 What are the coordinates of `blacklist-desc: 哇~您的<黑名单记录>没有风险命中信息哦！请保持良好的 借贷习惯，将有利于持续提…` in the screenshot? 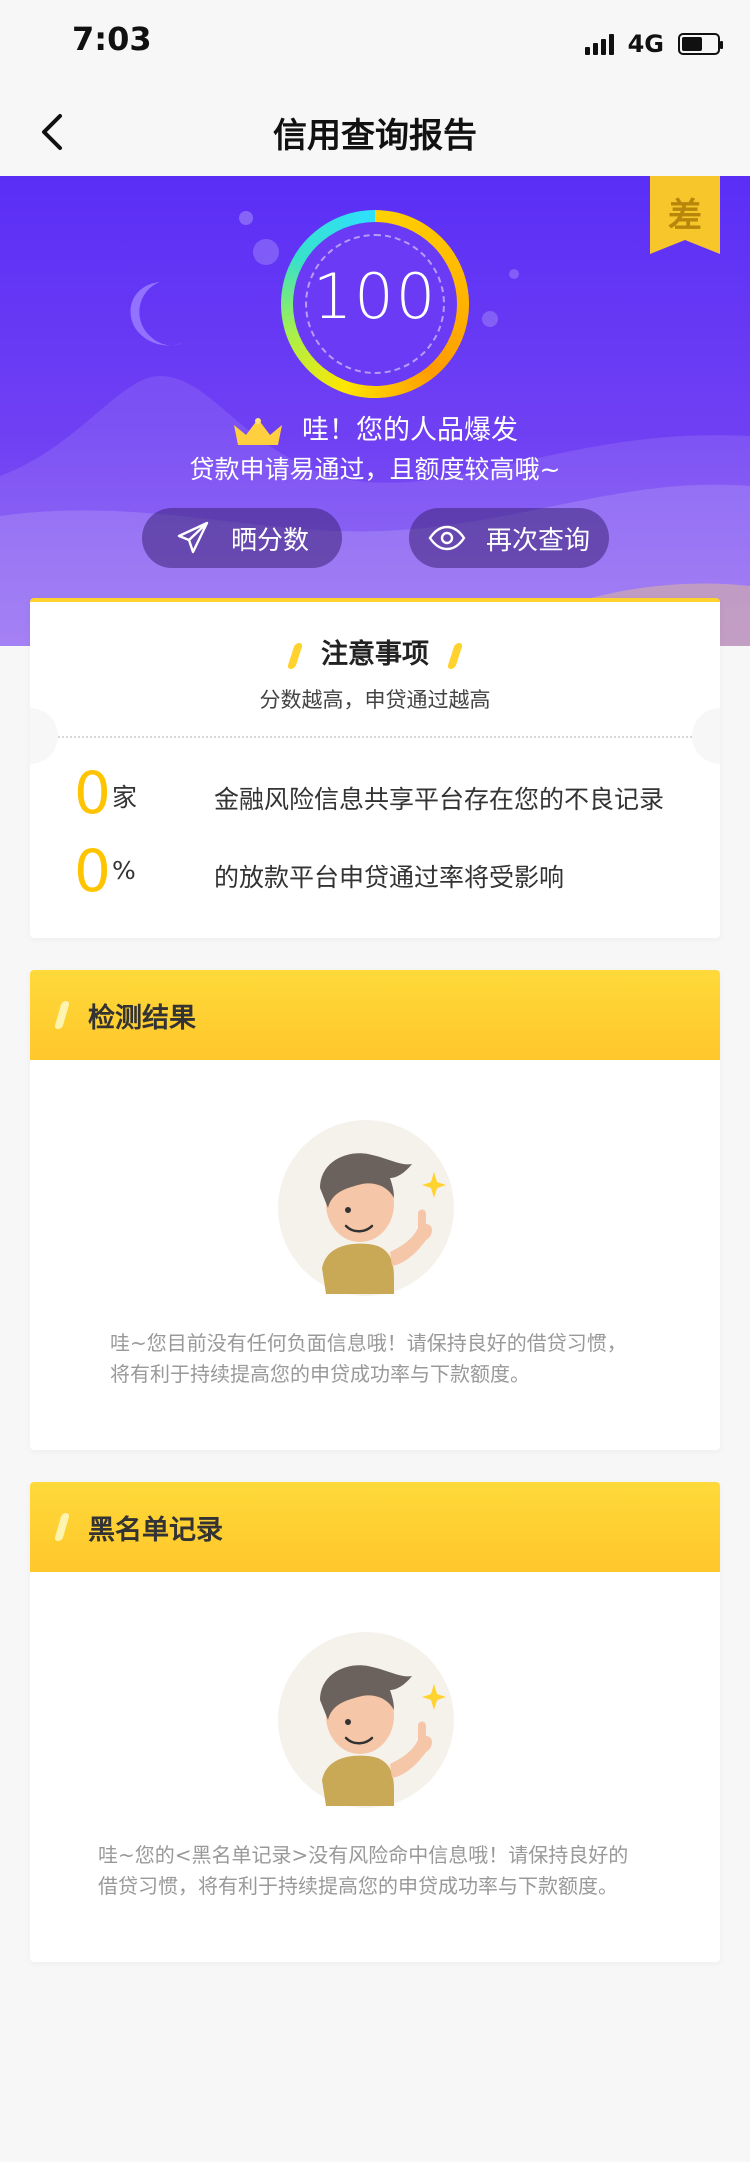 It's located at (363, 1871).